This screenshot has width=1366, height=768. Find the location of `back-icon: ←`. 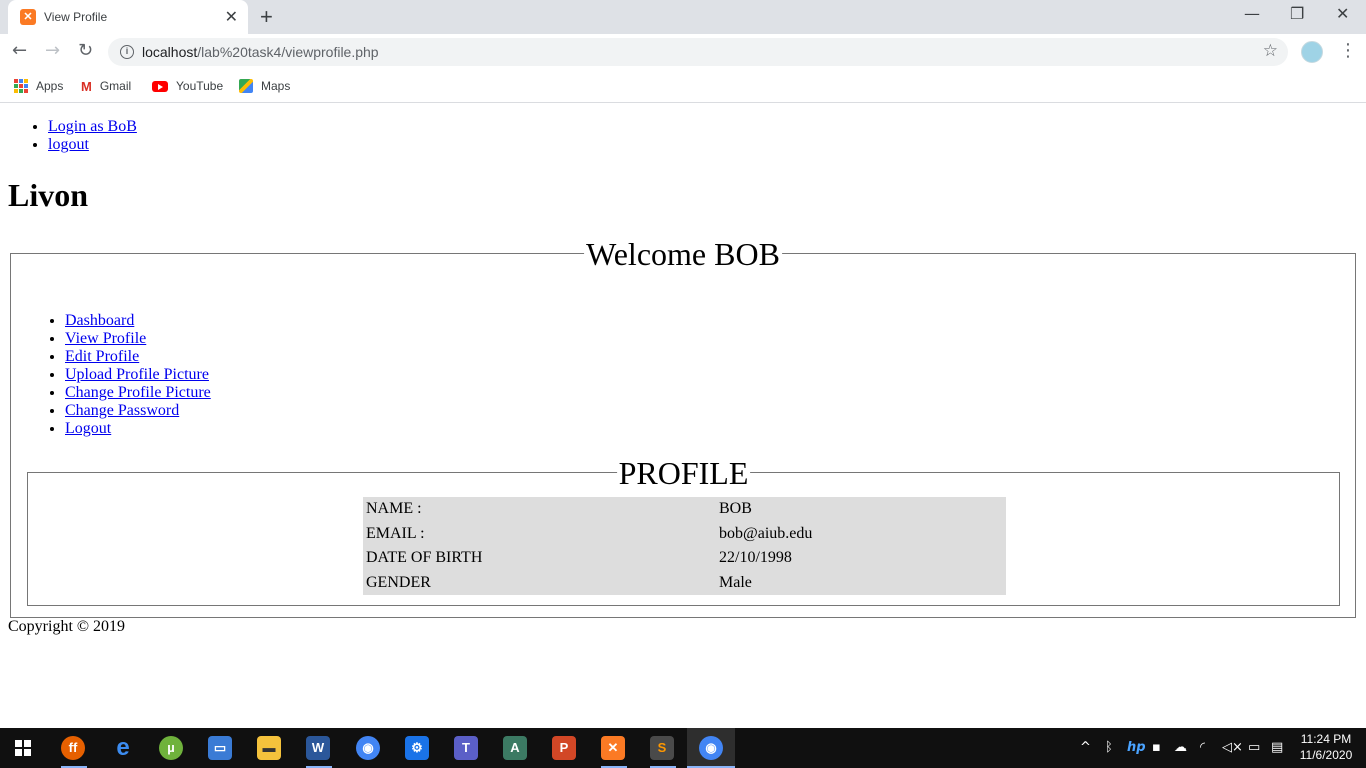

back-icon: ← is located at coordinates (19, 50).